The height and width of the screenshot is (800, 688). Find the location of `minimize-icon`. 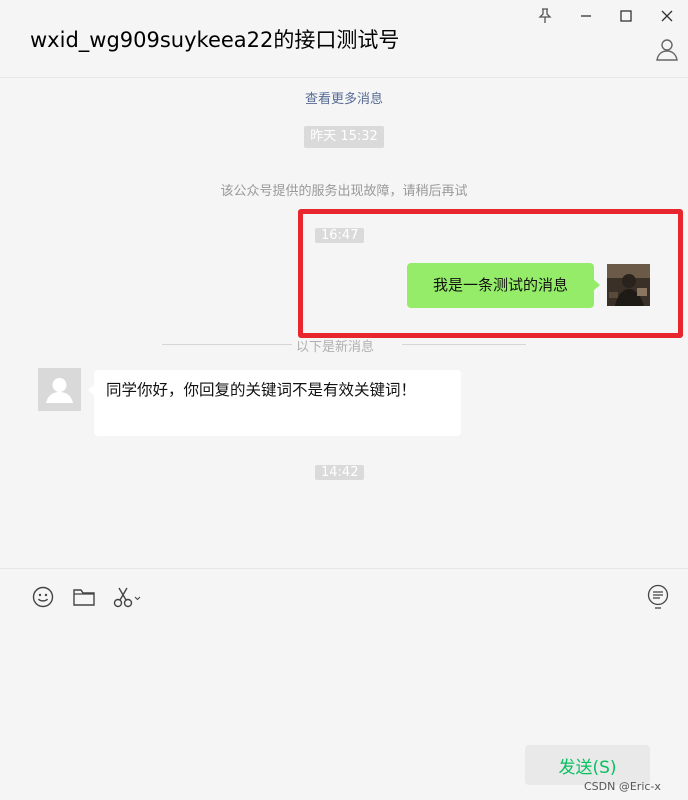

minimize-icon is located at coordinates (586, 16).